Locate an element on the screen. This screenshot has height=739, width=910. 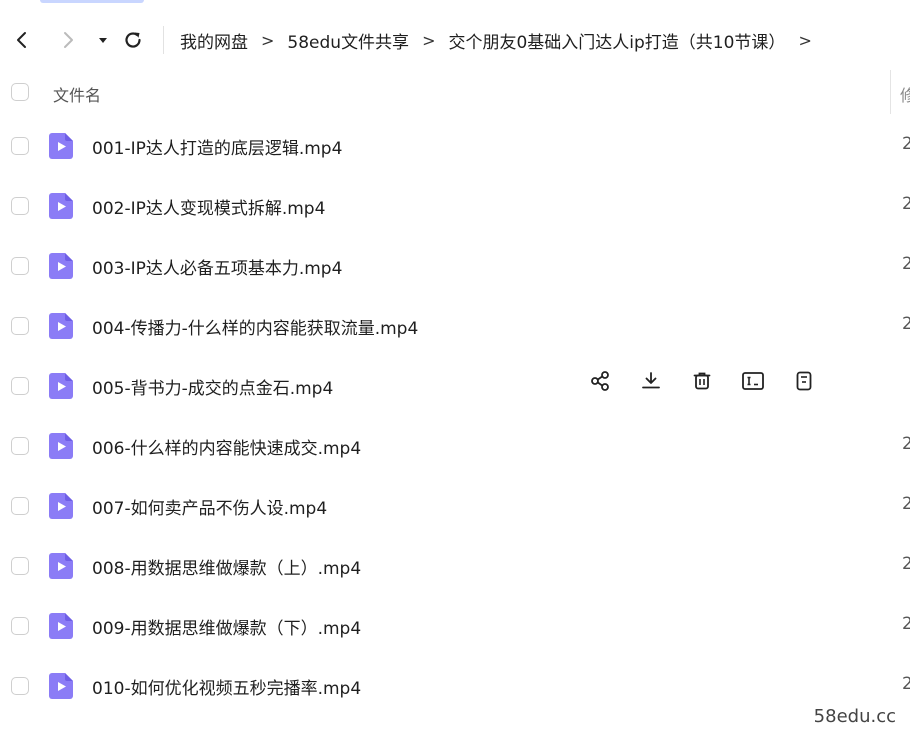
chevron-right-icon is located at coordinates (68, 40).